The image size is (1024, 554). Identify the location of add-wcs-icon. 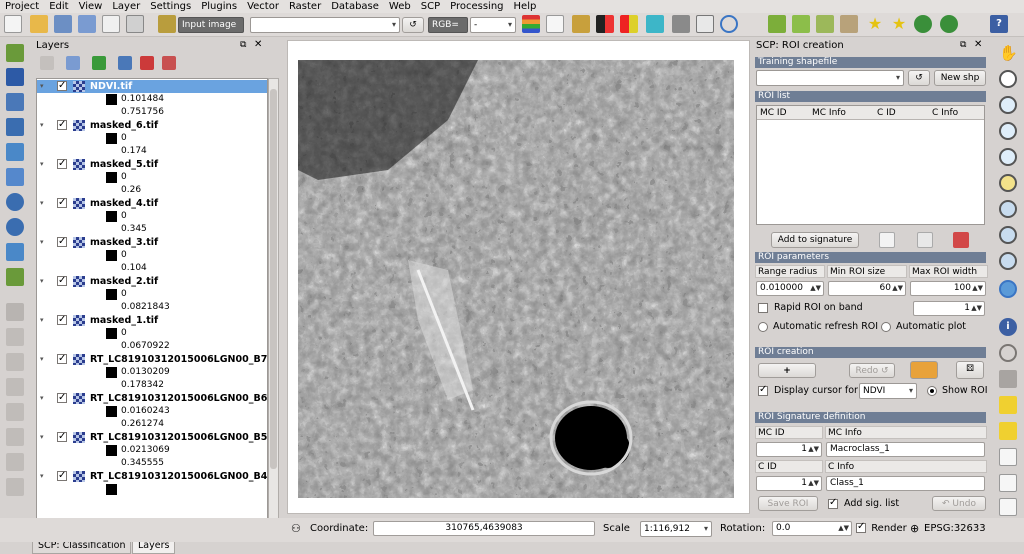
(15, 202).